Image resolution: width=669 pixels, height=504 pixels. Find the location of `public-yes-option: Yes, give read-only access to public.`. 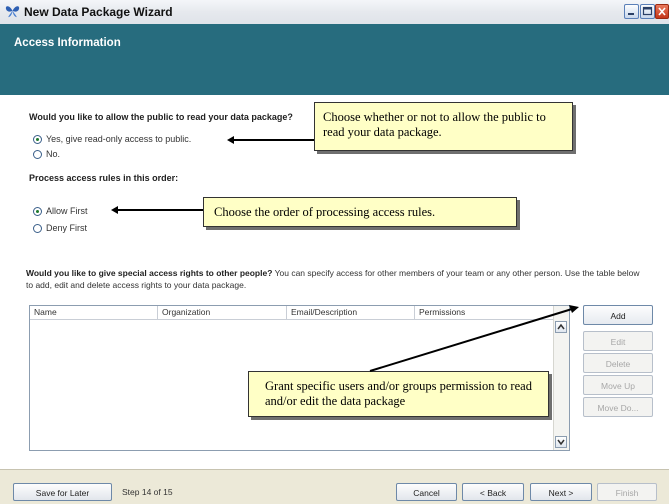

public-yes-option: Yes, give read-only access to public. is located at coordinates (112, 139).